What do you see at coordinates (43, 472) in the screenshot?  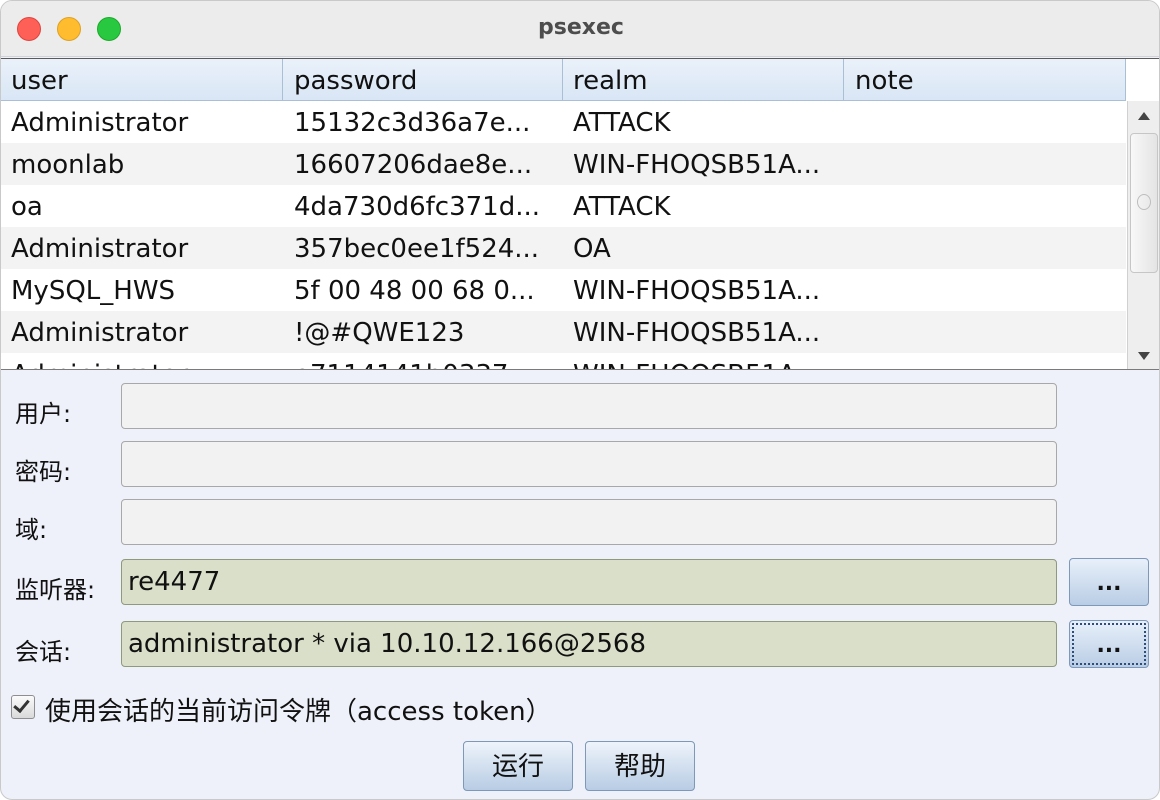 I see `password-label: 密码:` at bounding box center [43, 472].